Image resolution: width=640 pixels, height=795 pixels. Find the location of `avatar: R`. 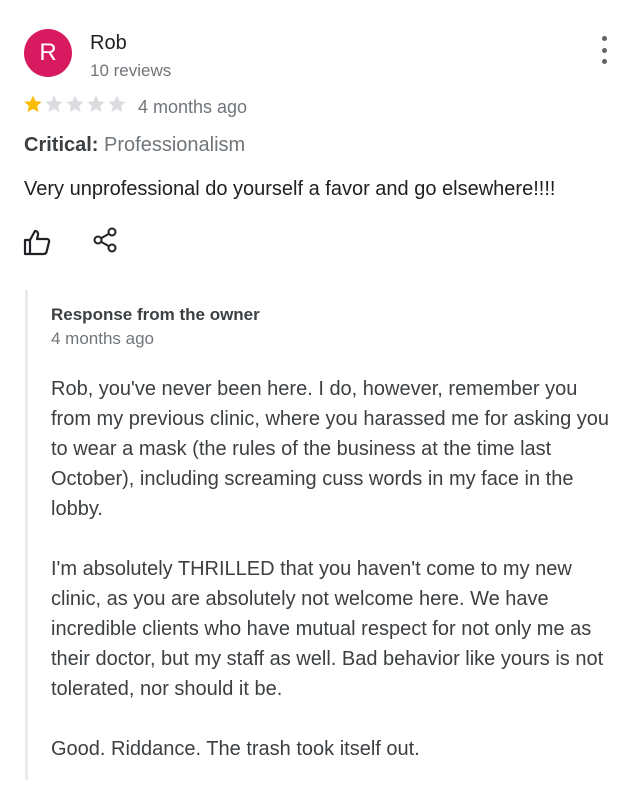

avatar: R is located at coordinates (48, 53).